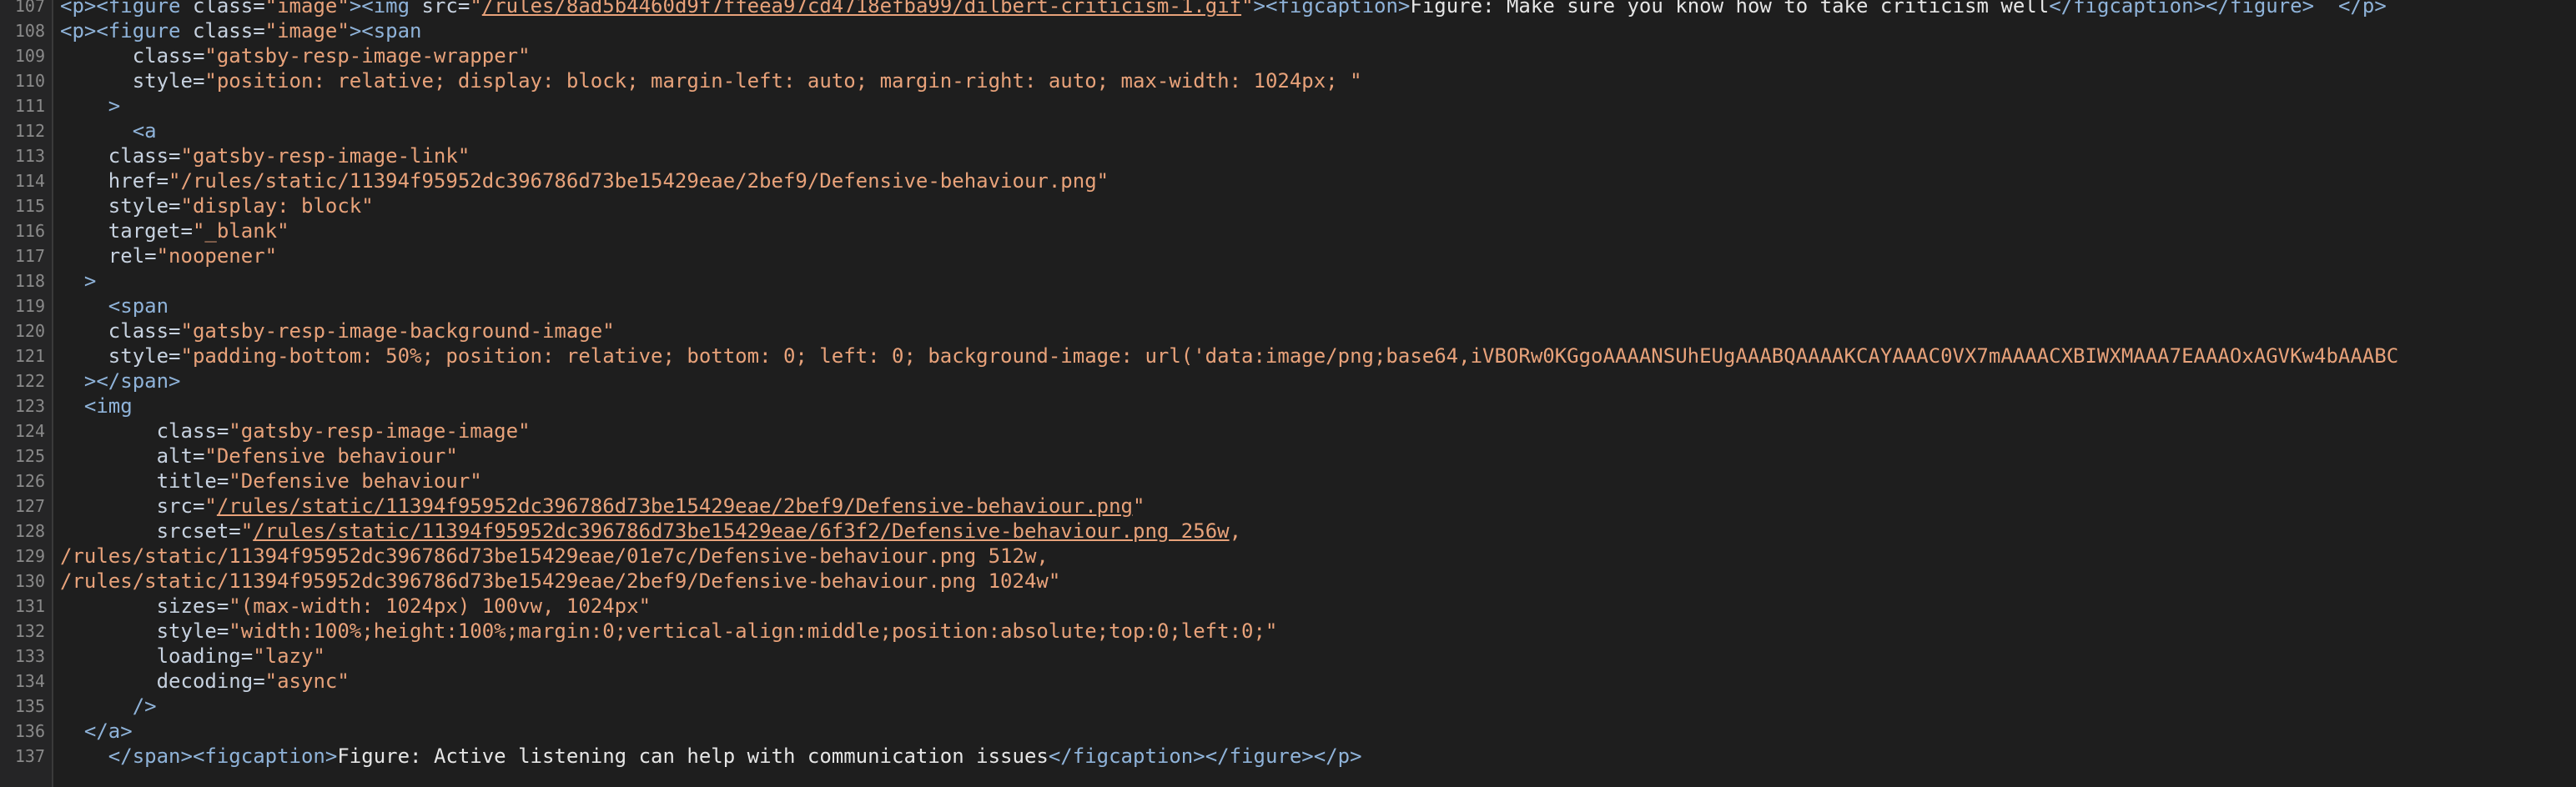  Describe the element at coordinates (29, 581) in the screenshot. I see `line-number: 130` at that location.